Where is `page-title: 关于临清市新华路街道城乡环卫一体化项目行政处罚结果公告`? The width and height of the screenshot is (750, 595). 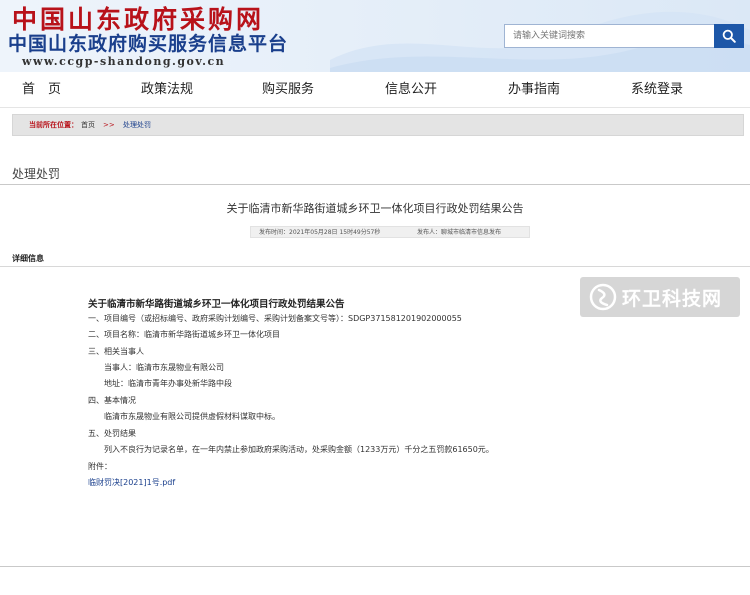
page-title: 关于临清市新华路街道城乡环卫一体化项目行政处罚结果公告 is located at coordinates (375, 208).